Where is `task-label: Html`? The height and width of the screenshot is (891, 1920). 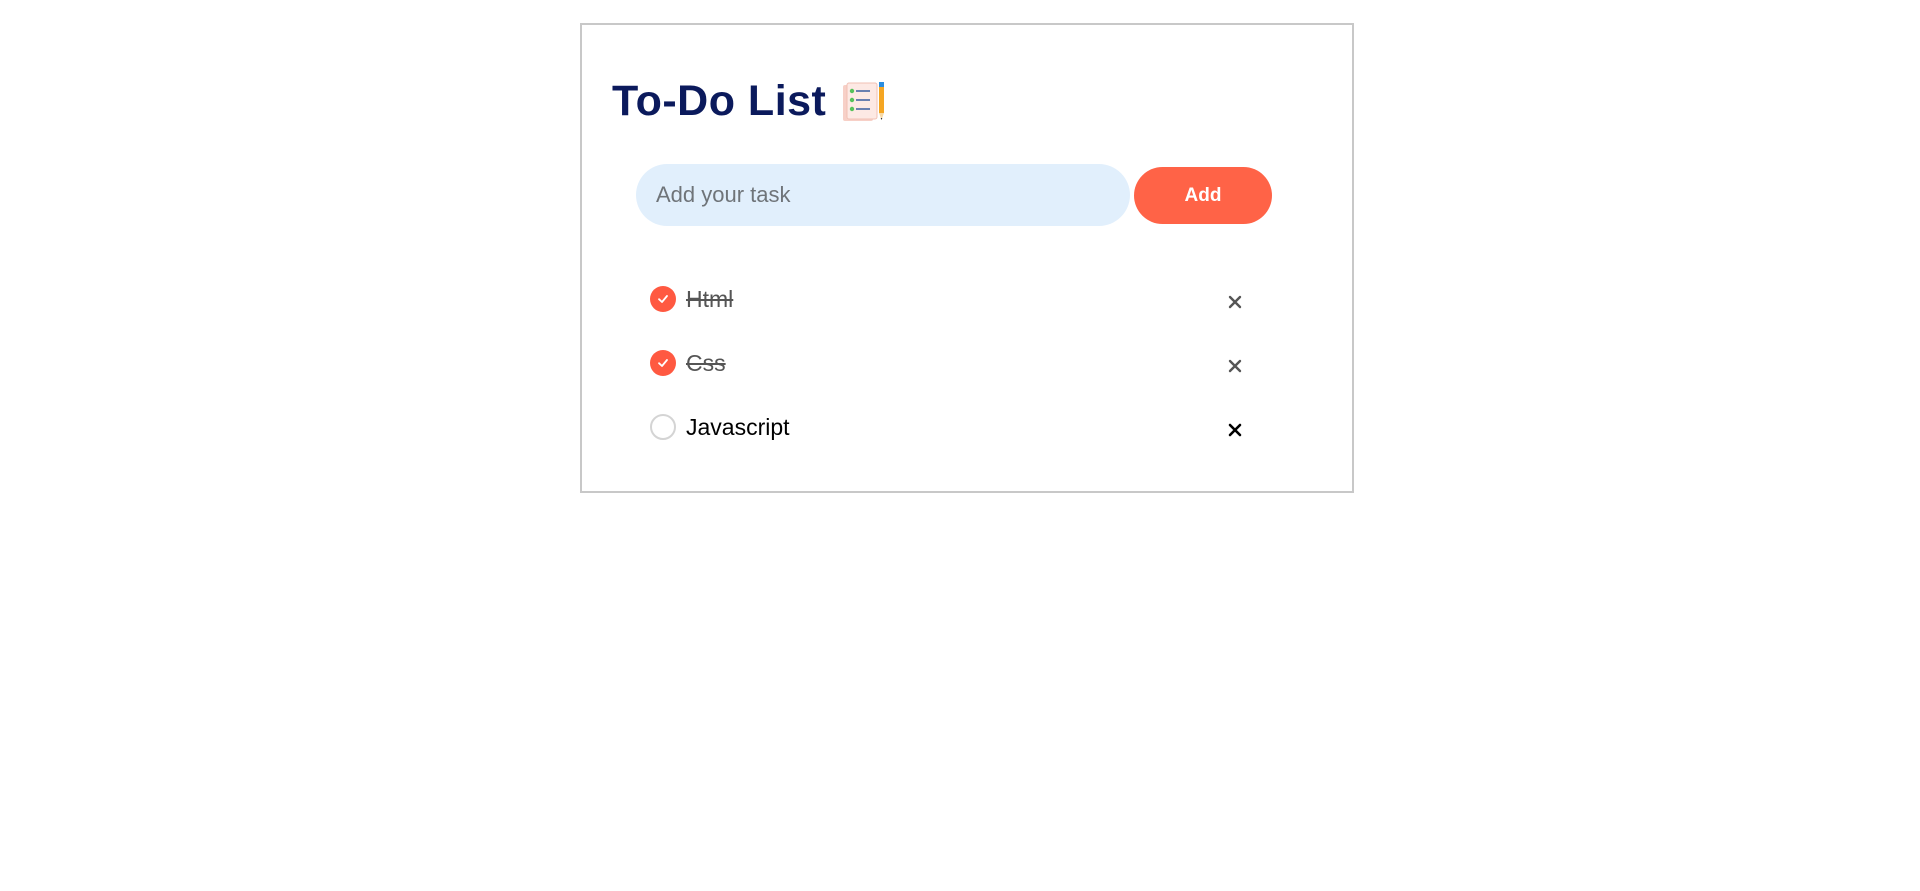 task-label: Html is located at coordinates (710, 299).